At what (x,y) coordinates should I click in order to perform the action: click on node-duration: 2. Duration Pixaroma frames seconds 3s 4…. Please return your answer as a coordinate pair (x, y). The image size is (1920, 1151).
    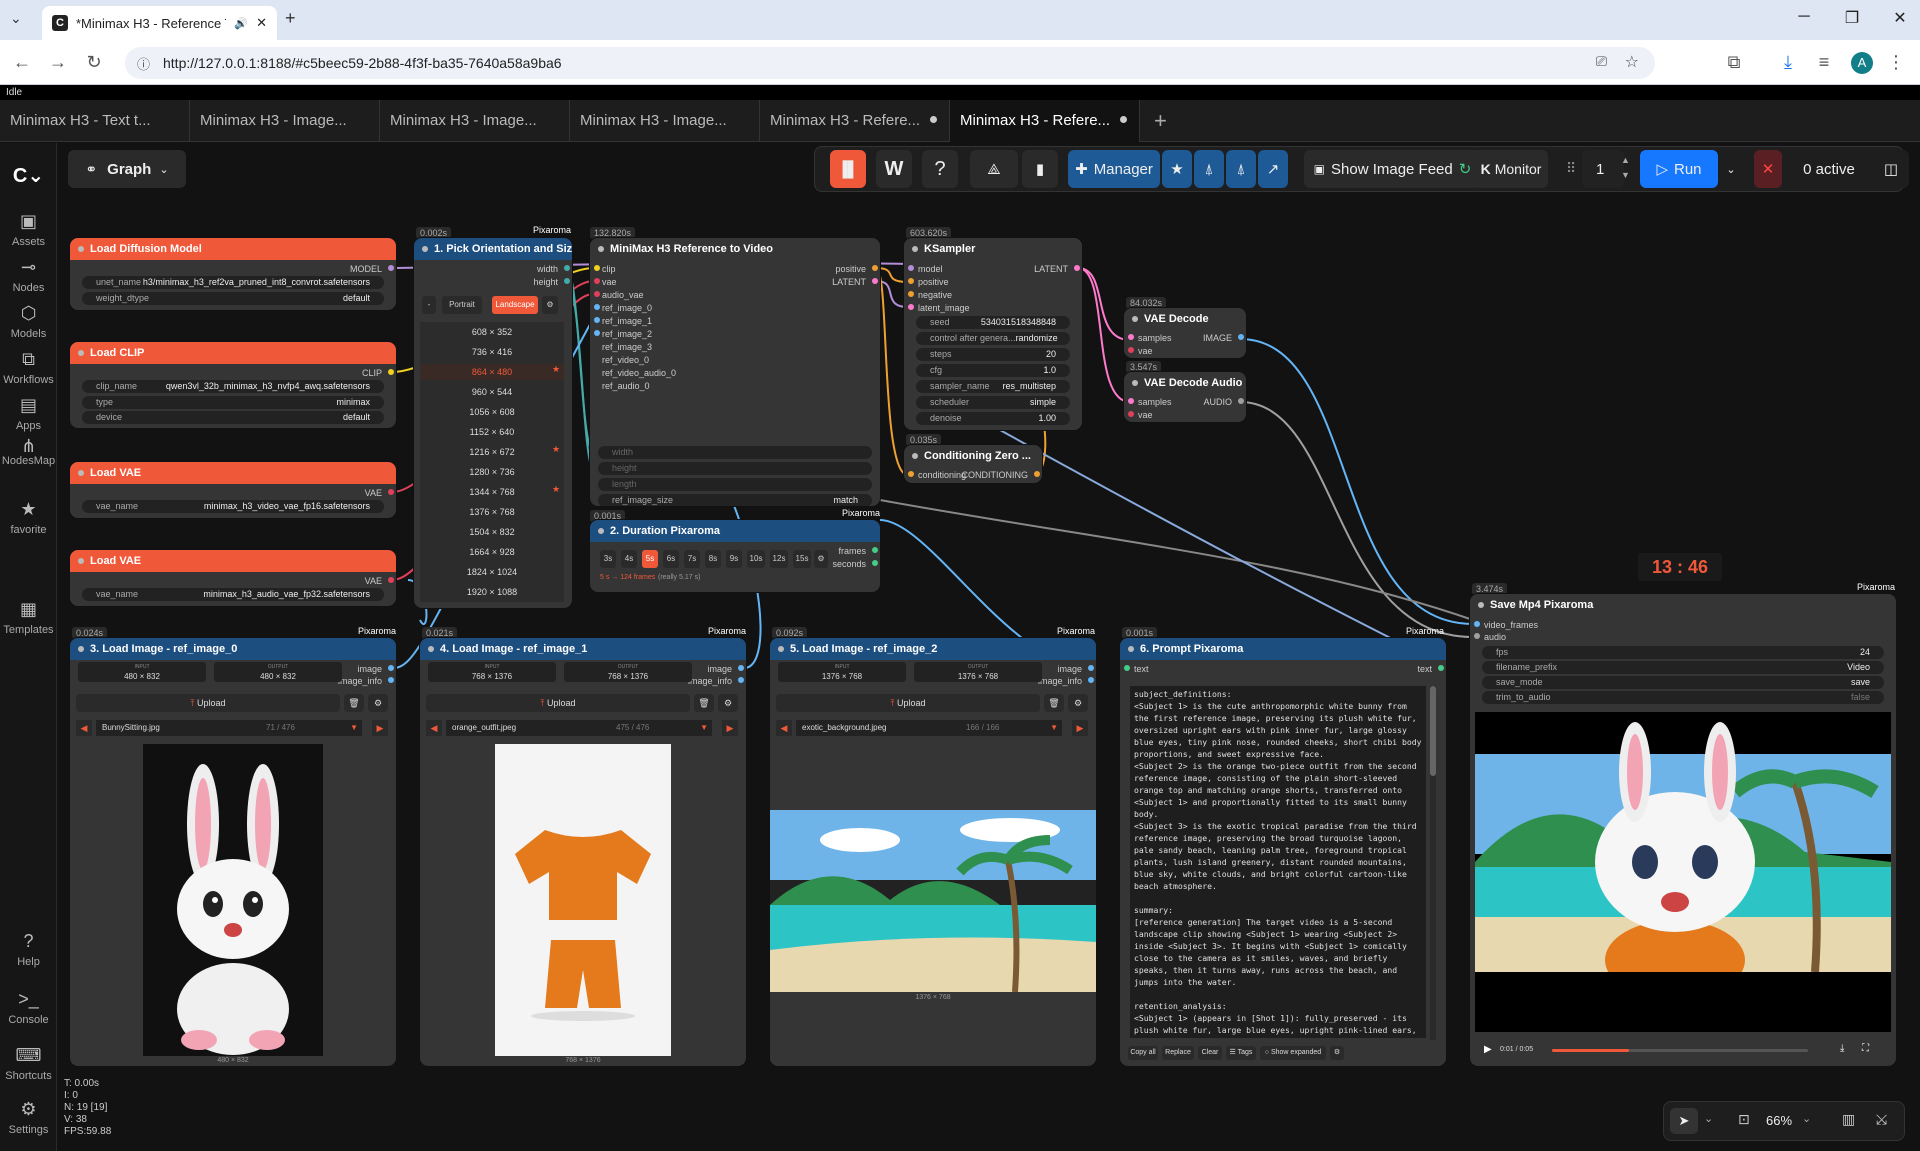
    Looking at the image, I should click on (735, 556).